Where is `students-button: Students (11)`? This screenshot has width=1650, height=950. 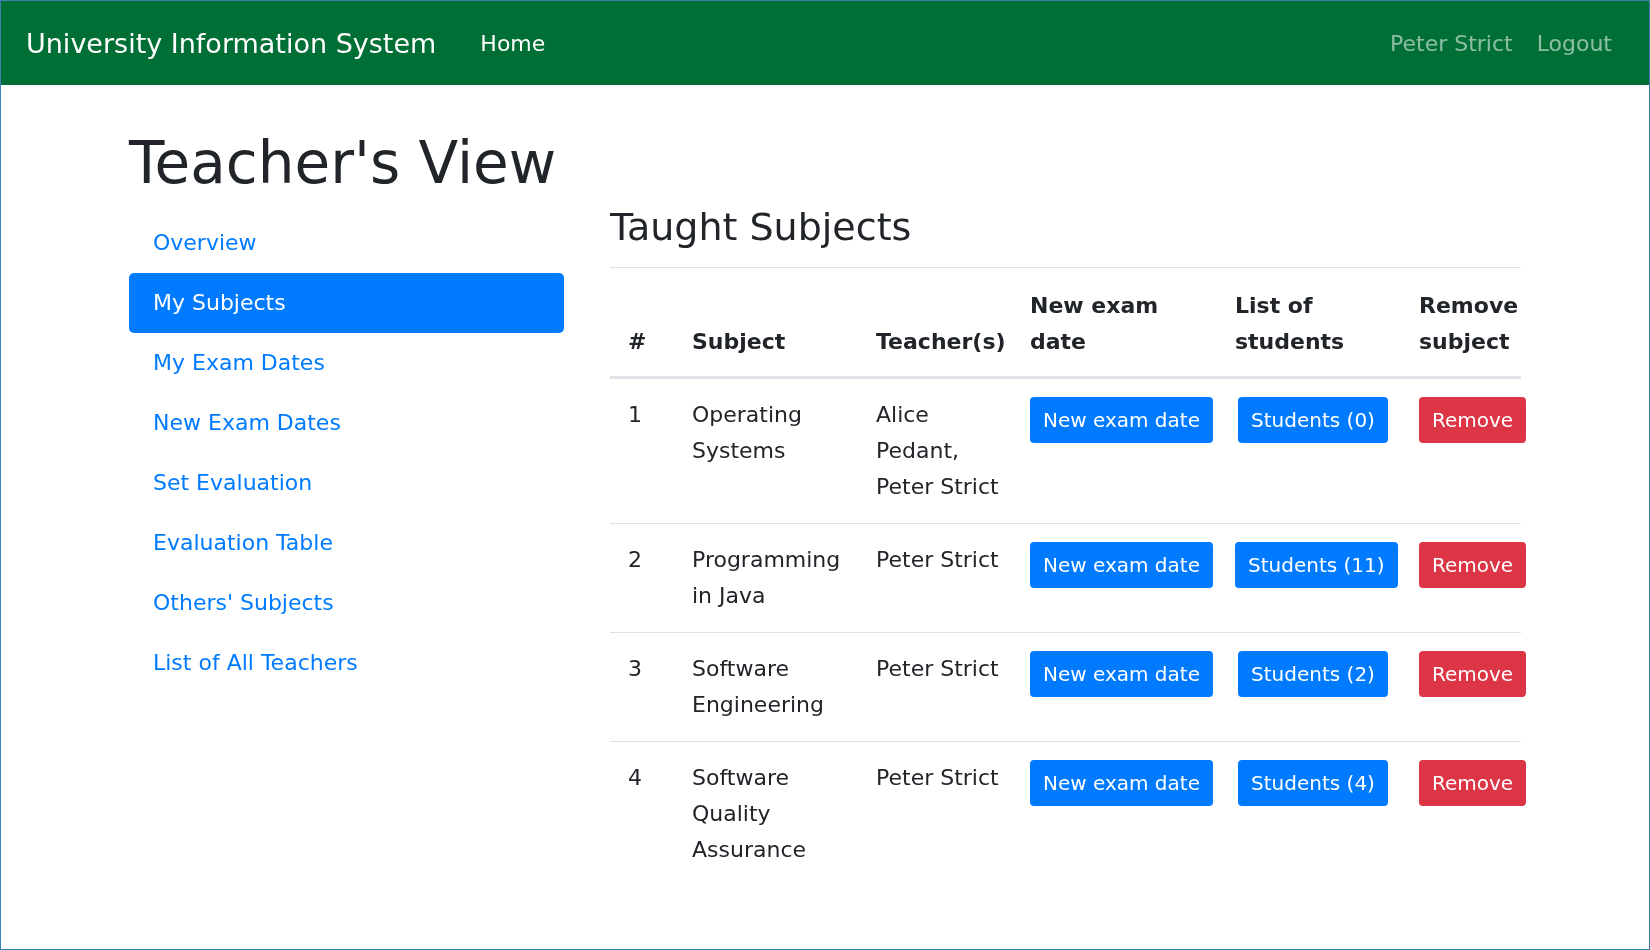
students-button: Students (11) is located at coordinates (1316, 564).